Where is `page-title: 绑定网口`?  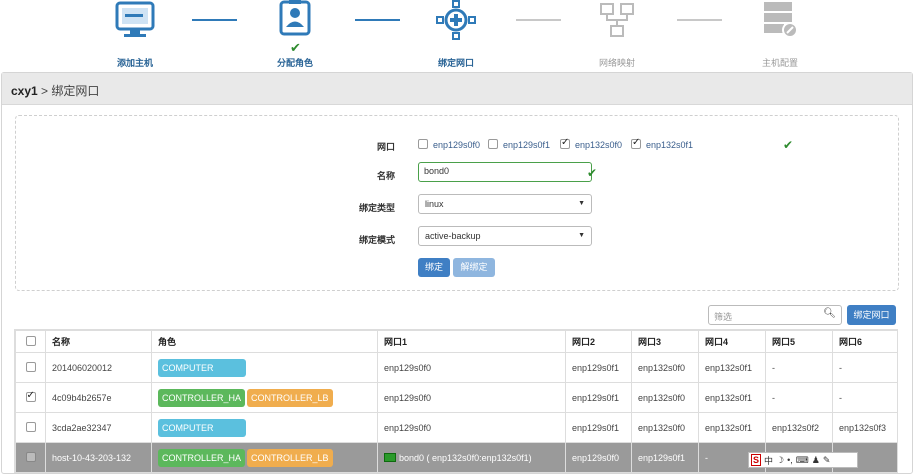
page-title: 绑定网口 is located at coordinates (75, 91).